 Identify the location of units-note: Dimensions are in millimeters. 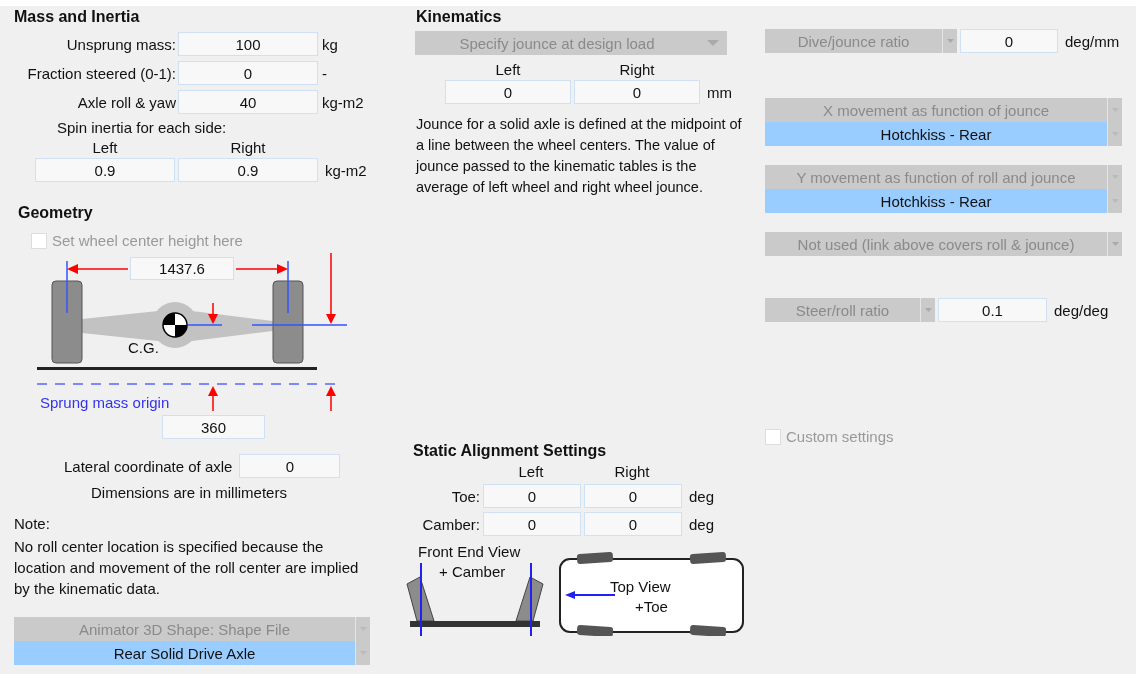
(189, 492).